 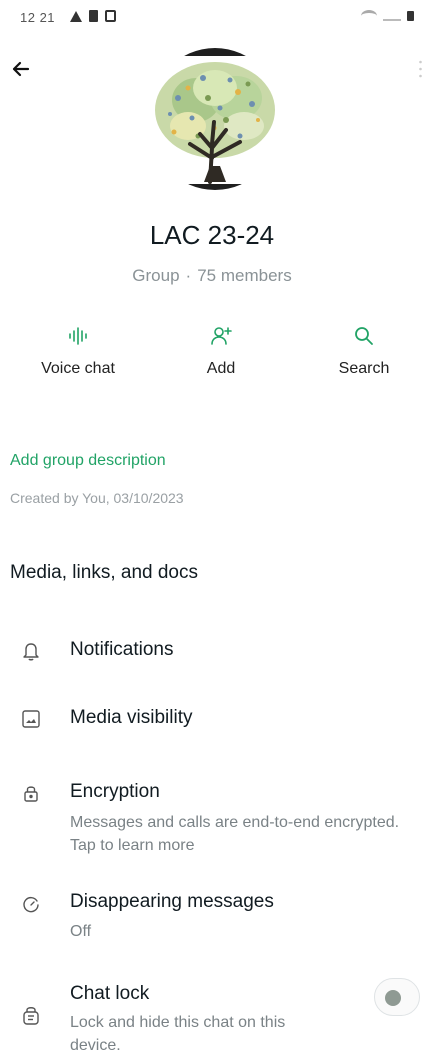 What do you see at coordinates (104, 573) in the screenshot?
I see `media-links-docs-row: Media, links, and docs` at bounding box center [104, 573].